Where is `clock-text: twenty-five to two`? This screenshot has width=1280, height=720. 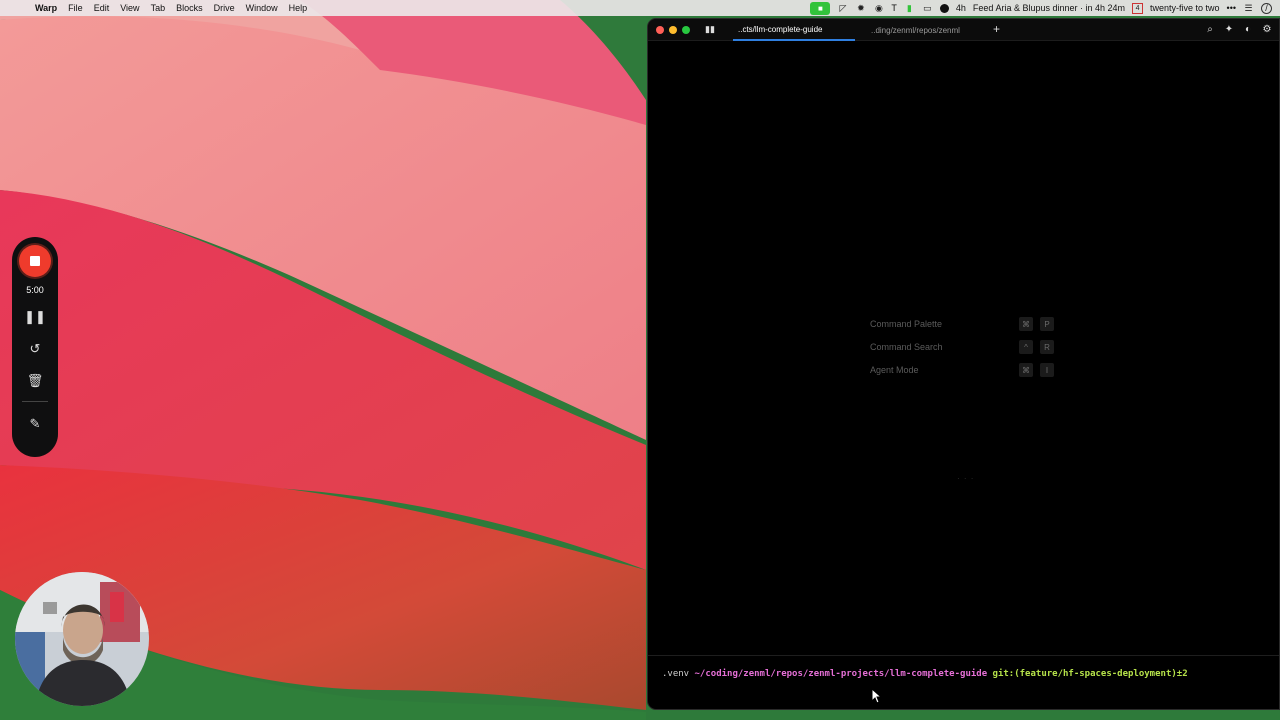
clock-text: twenty-five to two is located at coordinates (1185, 8).